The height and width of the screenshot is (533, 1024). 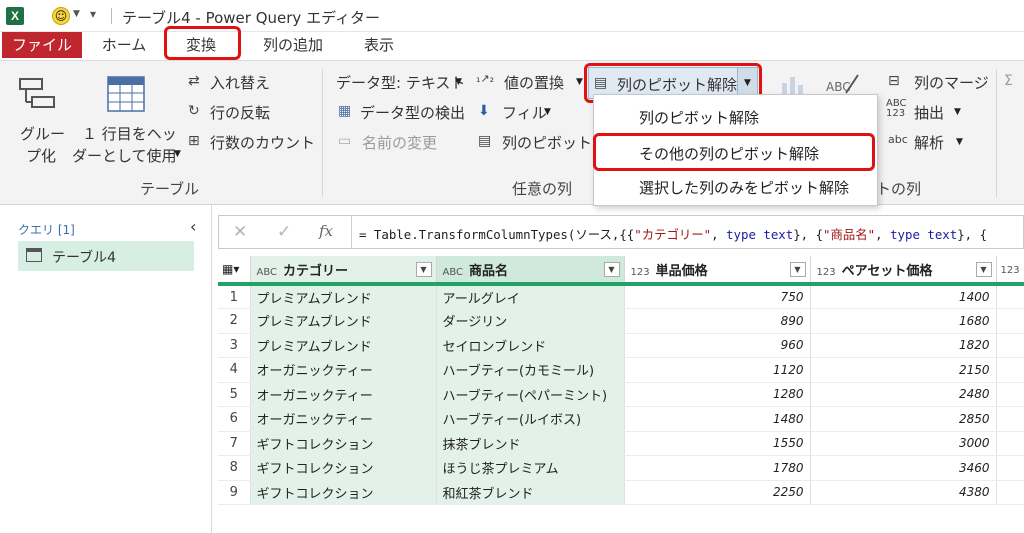 I want to click on table-row: 9 ギフトコレクション 和紅茶ブレンド 2250 4380, so click(x=621, y=492).